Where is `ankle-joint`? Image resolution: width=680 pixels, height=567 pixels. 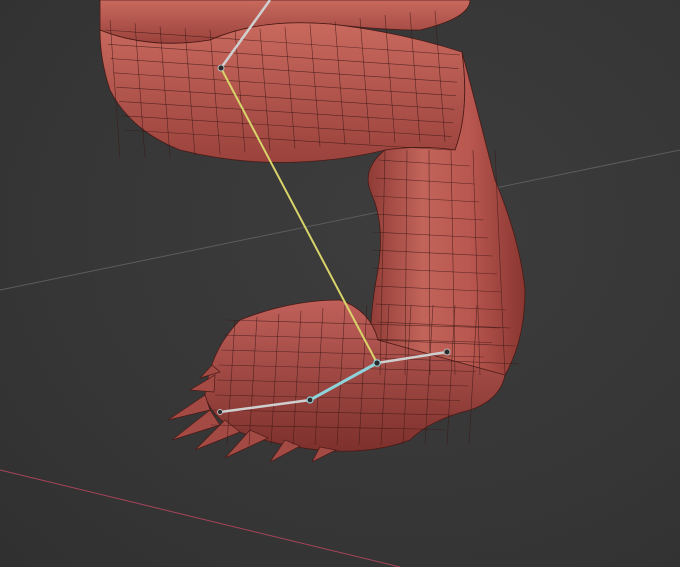 ankle-joint is located at coordinates (377, 363).